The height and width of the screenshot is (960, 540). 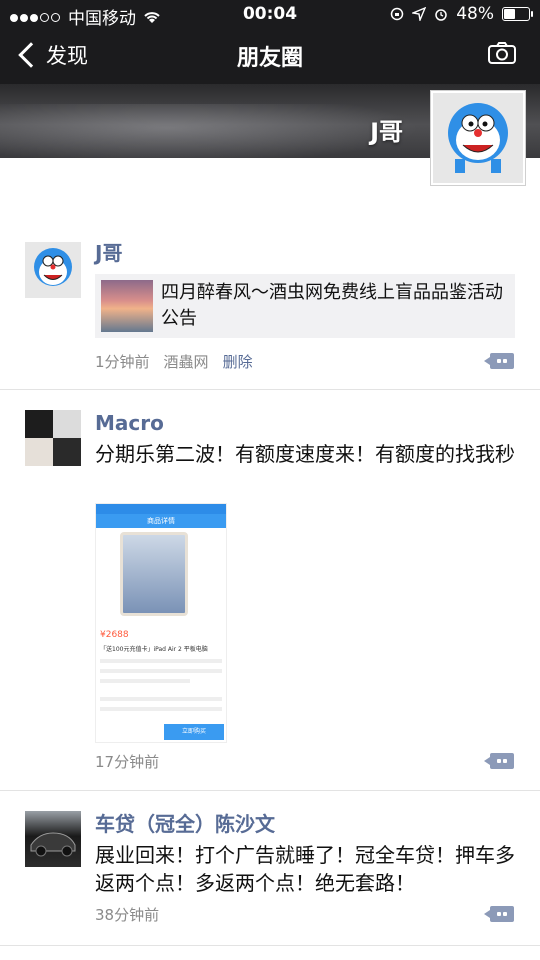 I want to click on shared-link-card: 四月醉春风～酒虫网免费线上盲品品鉴活动公告, so click(x=305, y=306).